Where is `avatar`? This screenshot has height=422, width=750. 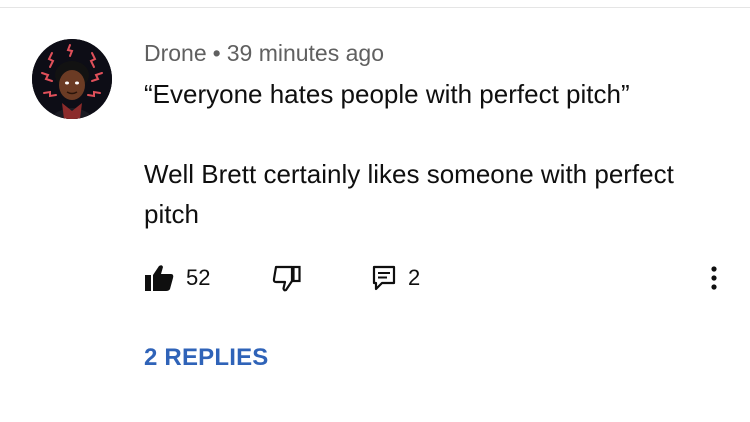
avatar is located at coordinates (72, 79).